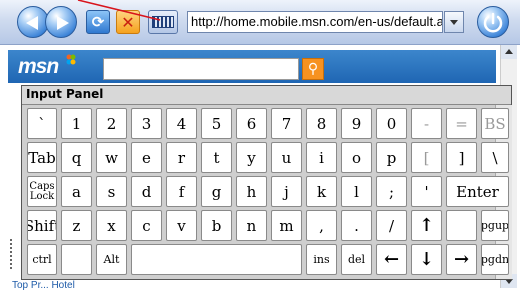 The height and width of the screenshot is (291, 520). Describe the element at coordinates (356, 157) in the screenshot. I see `key-o: o` at that location.